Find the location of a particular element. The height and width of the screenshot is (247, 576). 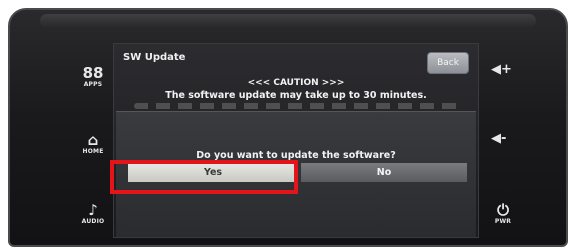

no-button: No is located at coordinates (384, 172).